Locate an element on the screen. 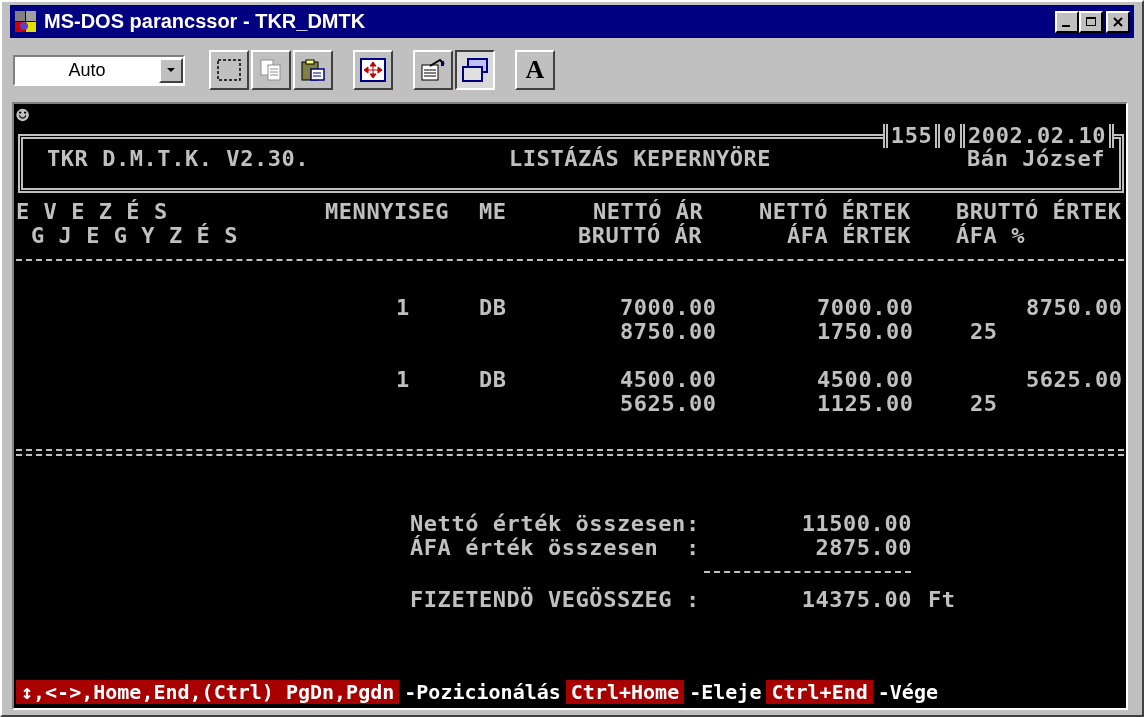 The width and height of the screenshot is (1144, 717). net-value-cell: 7000.00 is located at coordinates (865, 308).